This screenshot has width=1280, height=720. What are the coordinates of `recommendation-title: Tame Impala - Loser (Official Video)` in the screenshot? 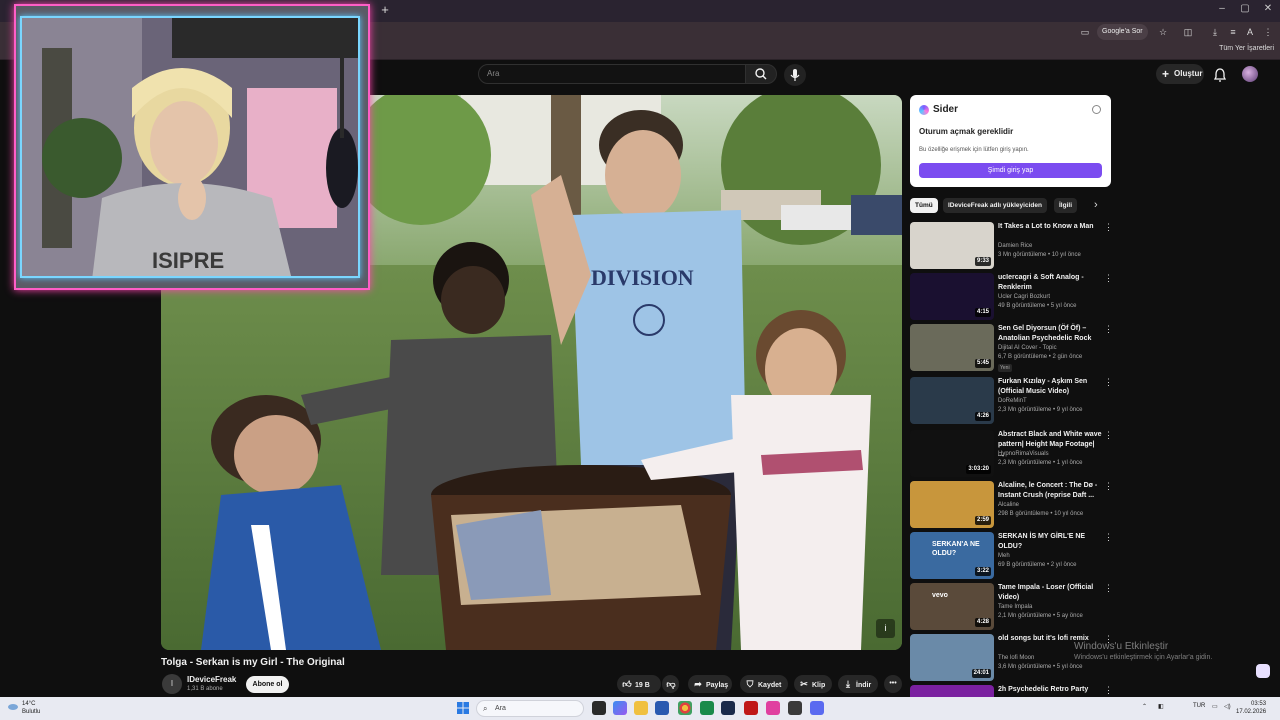 It's located at (1050, 593).